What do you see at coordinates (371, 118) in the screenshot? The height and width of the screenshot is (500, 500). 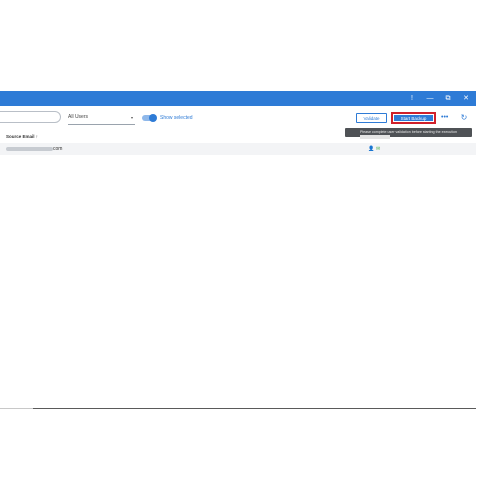 I see `validate-button: Validate` at bounding box center [371, 118].